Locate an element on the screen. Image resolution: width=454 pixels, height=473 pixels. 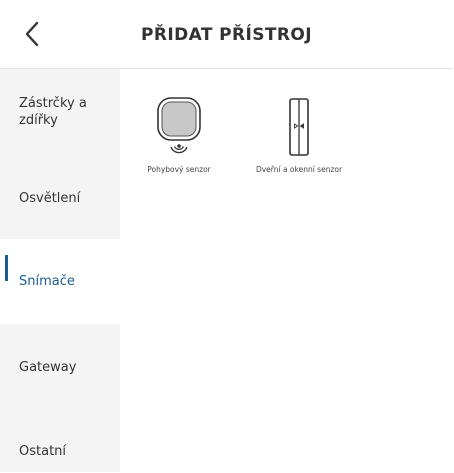
sidebar-item-snimace: Snímače is located at coordinates (60, 281).